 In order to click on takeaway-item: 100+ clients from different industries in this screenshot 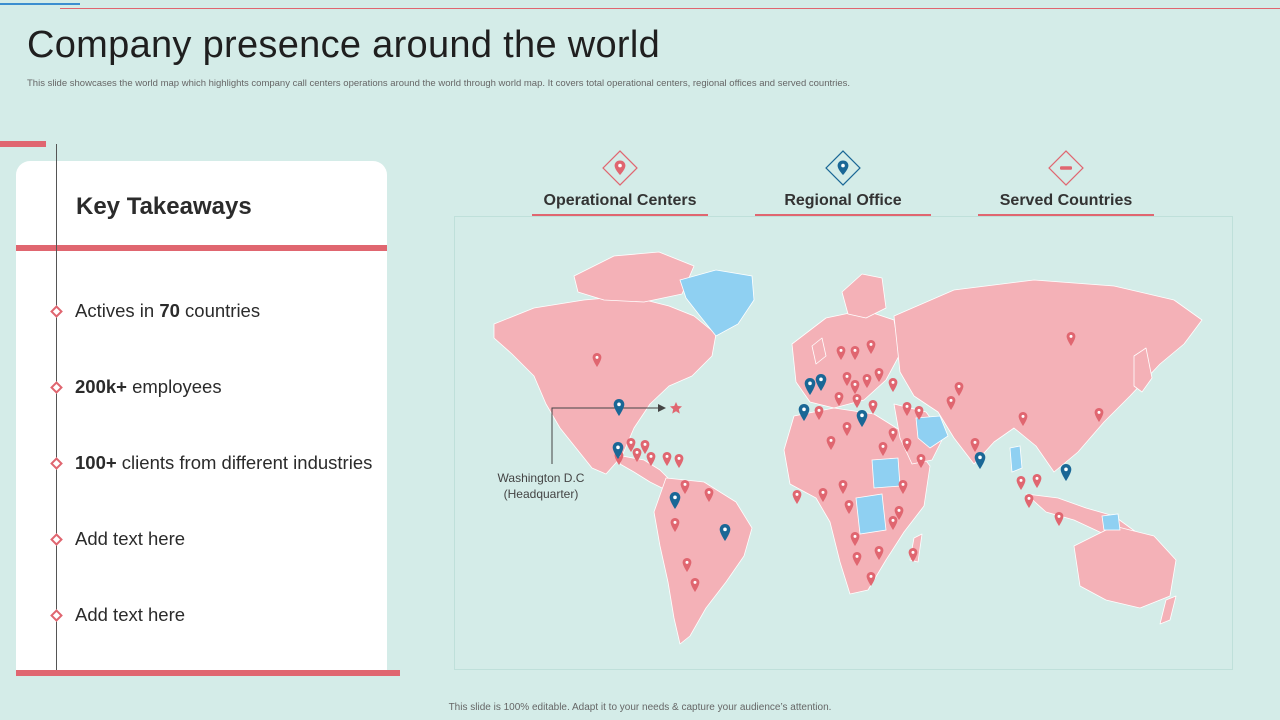, I will do `click(211, 463)`.